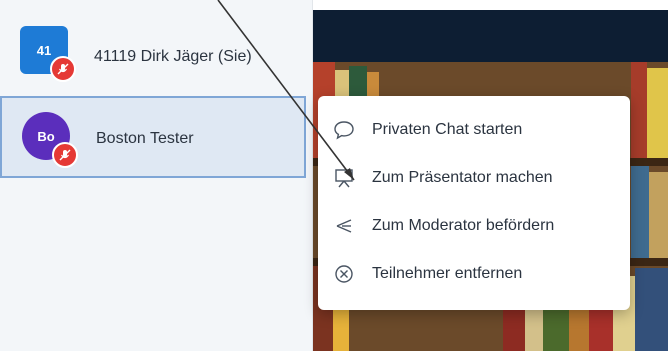  I want to click on menu-item-promote-moderator: Zum Moderator befördern, so click(474, 226).